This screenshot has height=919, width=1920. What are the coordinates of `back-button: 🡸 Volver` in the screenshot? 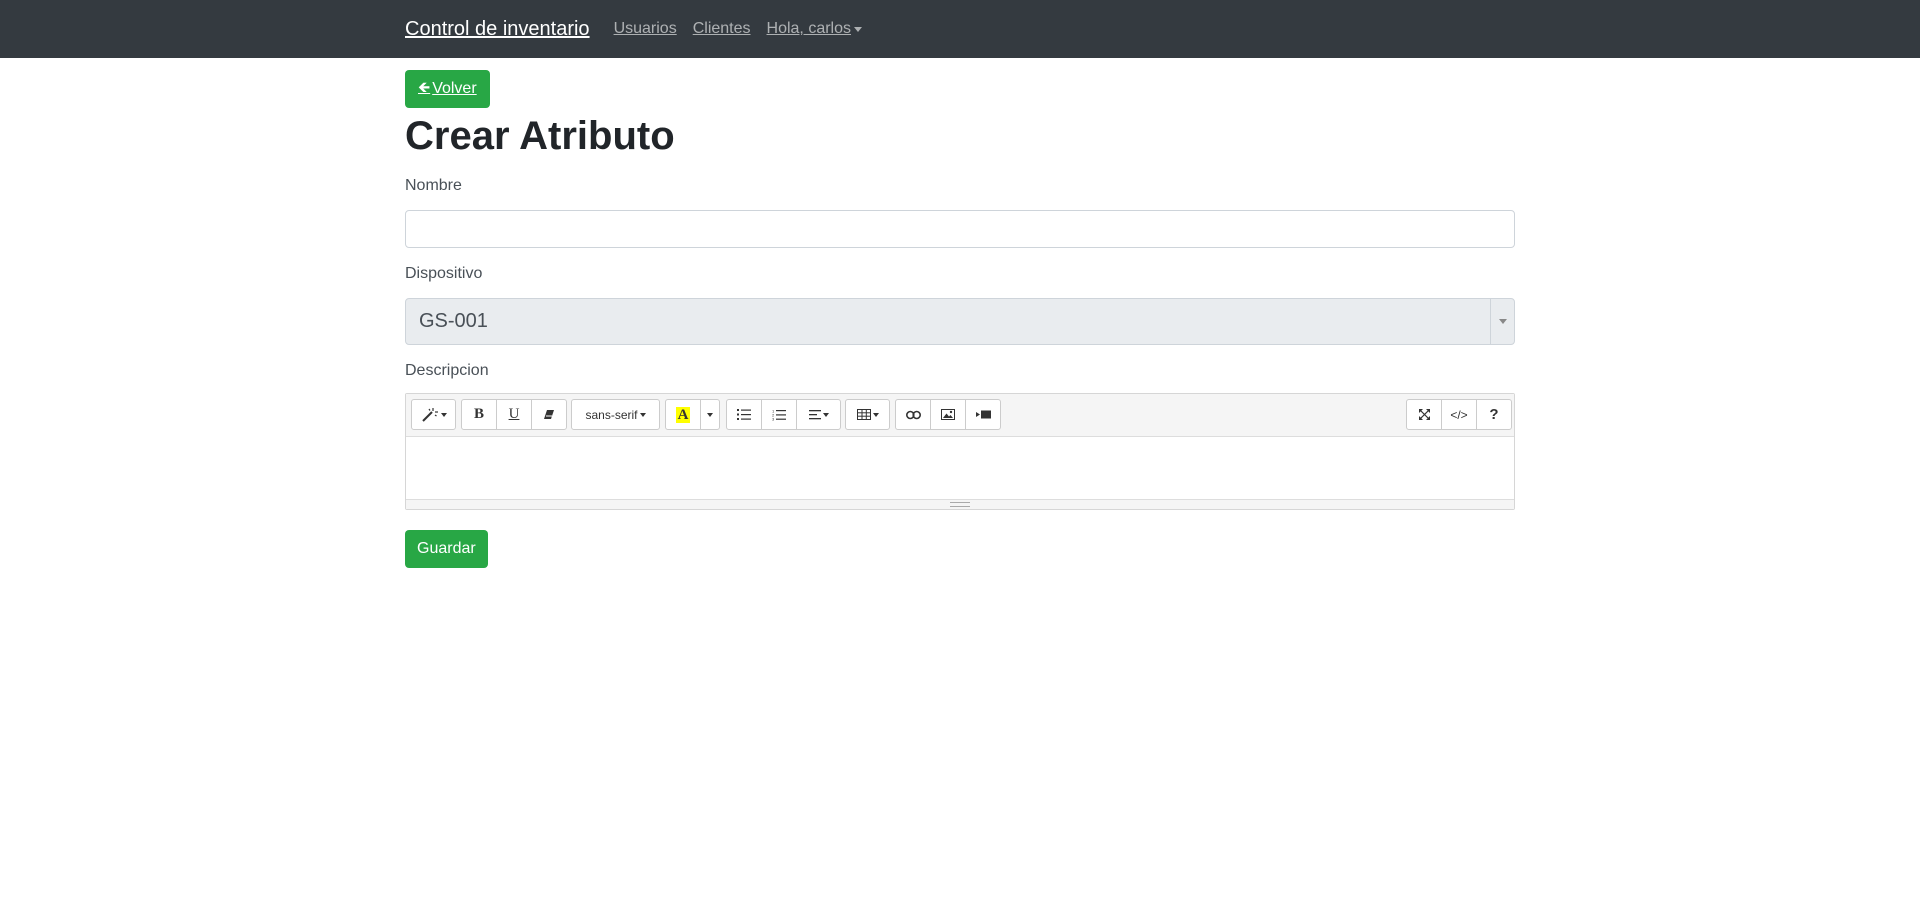 It's located at (447, 89).